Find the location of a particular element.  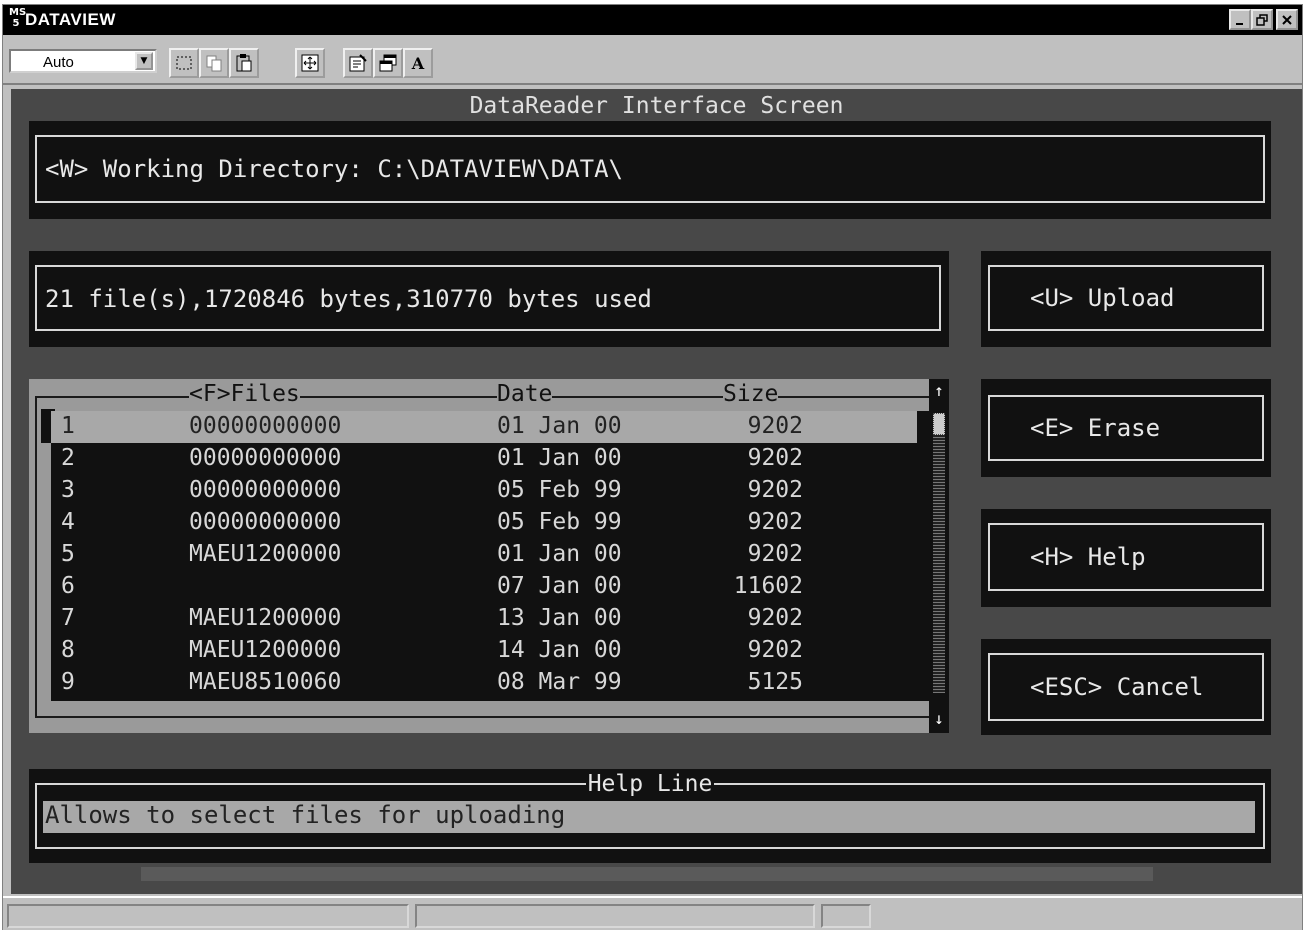

background-icon is located at coordinates (388, 63).